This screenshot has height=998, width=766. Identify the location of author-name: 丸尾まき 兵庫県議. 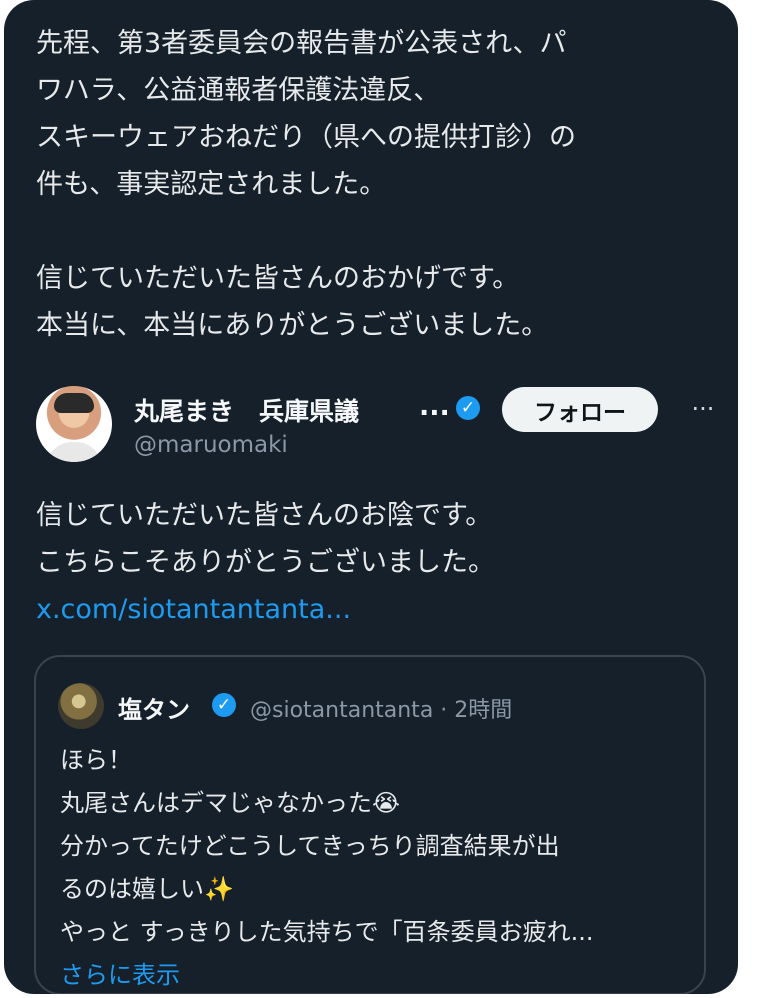
(246, 410).